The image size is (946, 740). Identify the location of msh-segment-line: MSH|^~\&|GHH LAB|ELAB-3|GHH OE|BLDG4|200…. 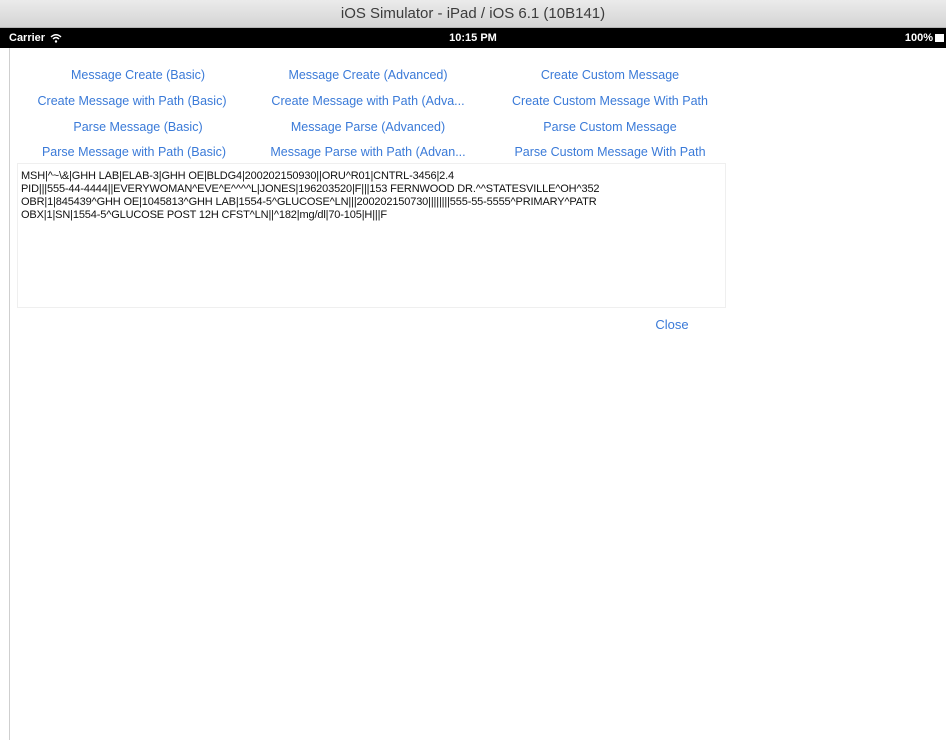
(238, 176).